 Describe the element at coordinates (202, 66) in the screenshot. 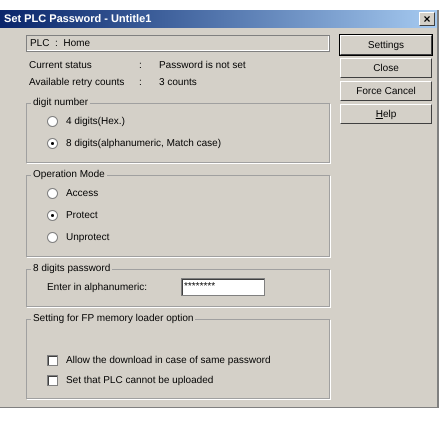

I see `status-value: Password is not set` at that location.